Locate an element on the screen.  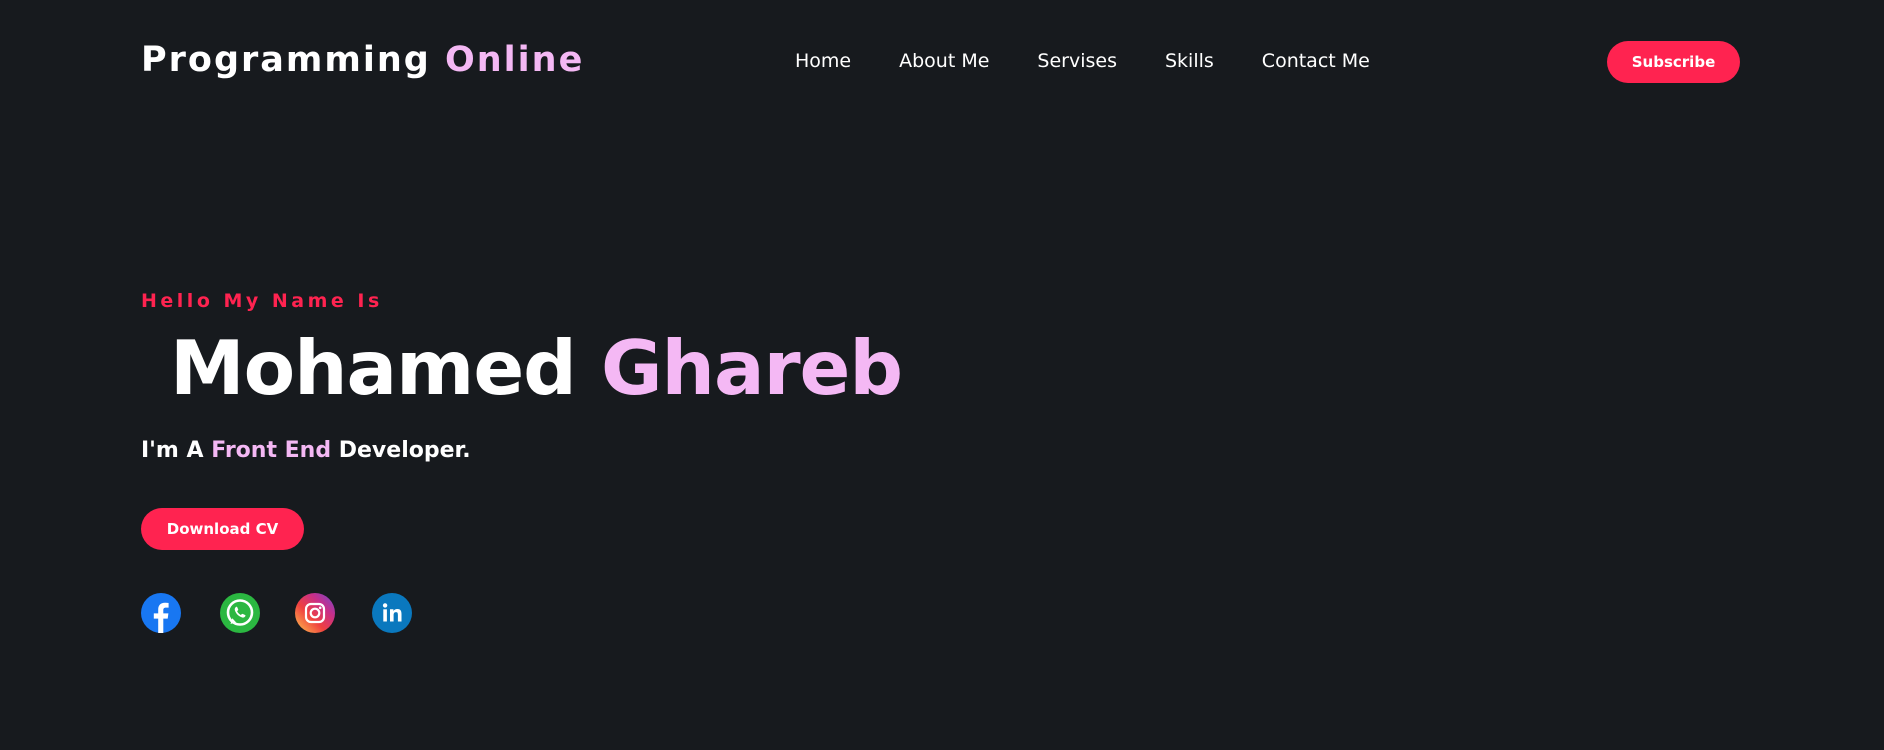
nav-about-me: About Me is located at coordinates (944, 61).